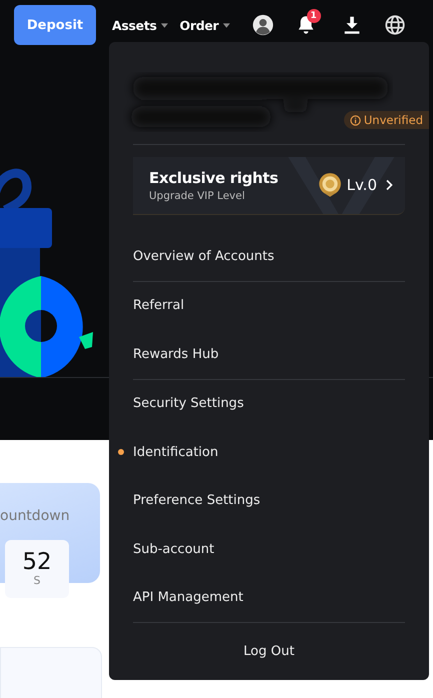 The height and width of the screenshot is (698, 433). Describe the element at coordinates (269, 501) in the screenshot. I see `menu-item: Preference Settings` at that location.